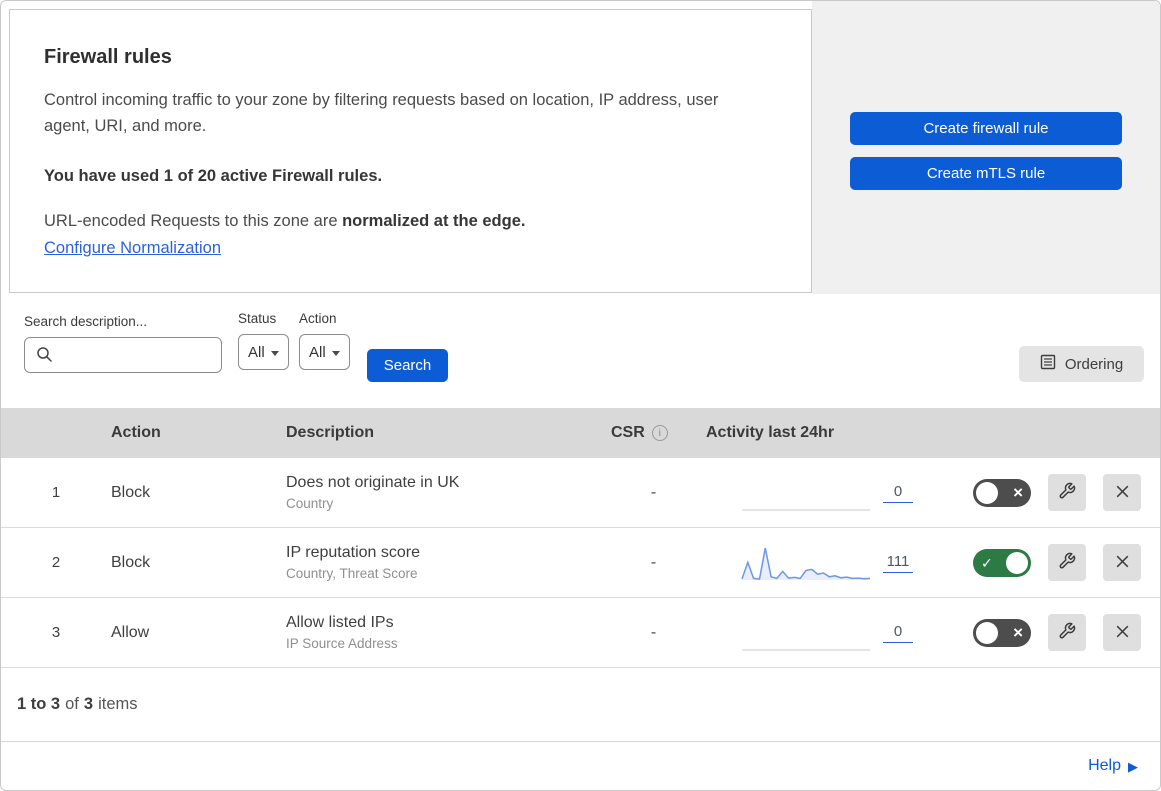 The image size is (1161, 791). What do you see at coordinates (318, 318) in the screenshot?
I see `action-label: Action` at bounding box center [318, 318].